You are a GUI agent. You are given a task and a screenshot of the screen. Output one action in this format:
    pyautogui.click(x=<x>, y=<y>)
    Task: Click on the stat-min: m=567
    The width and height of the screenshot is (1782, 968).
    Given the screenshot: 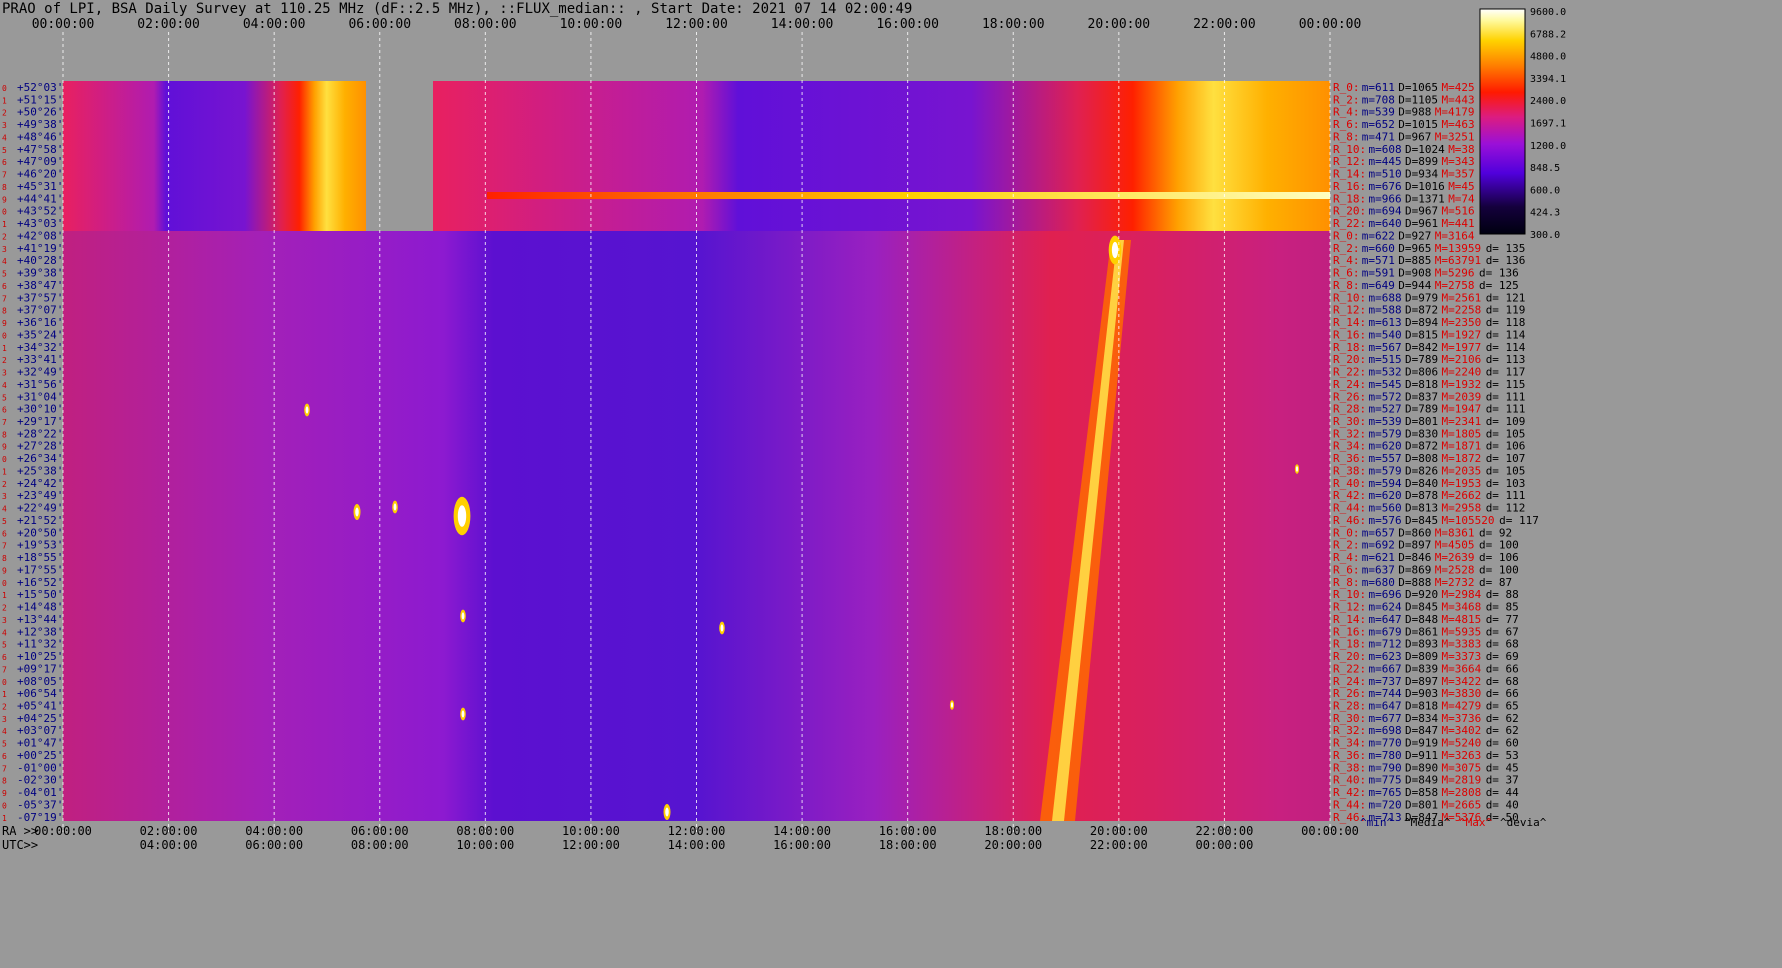 What is the action you would take?
    pyautogui.click(x=1385, y=347)
    